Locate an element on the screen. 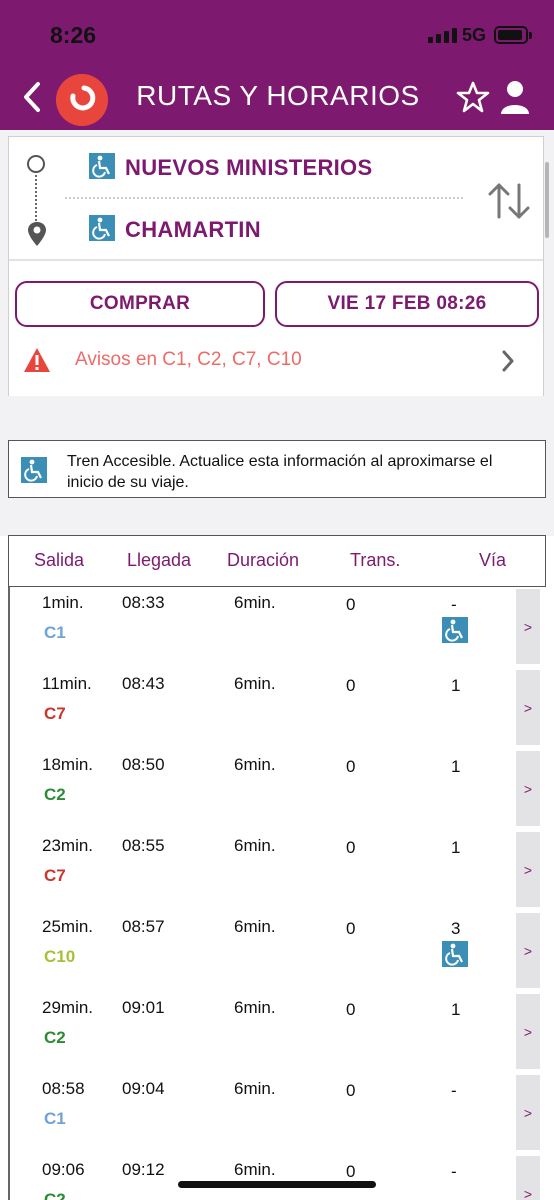  network-label: 5G is located at coordinates (474, 35).